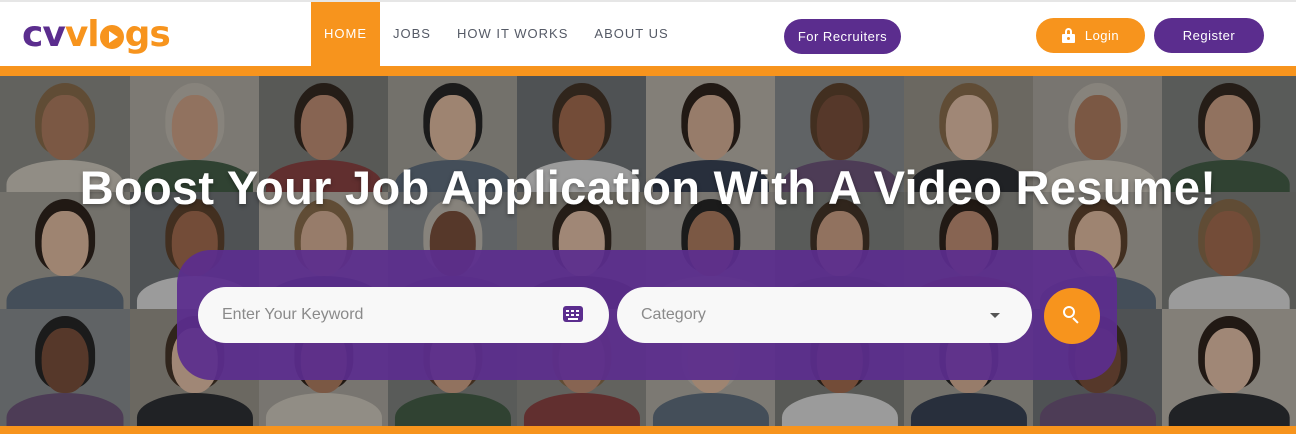  Describe the element at coordinates (111, 37) in the screenshot. I see `play-icon` at that location.